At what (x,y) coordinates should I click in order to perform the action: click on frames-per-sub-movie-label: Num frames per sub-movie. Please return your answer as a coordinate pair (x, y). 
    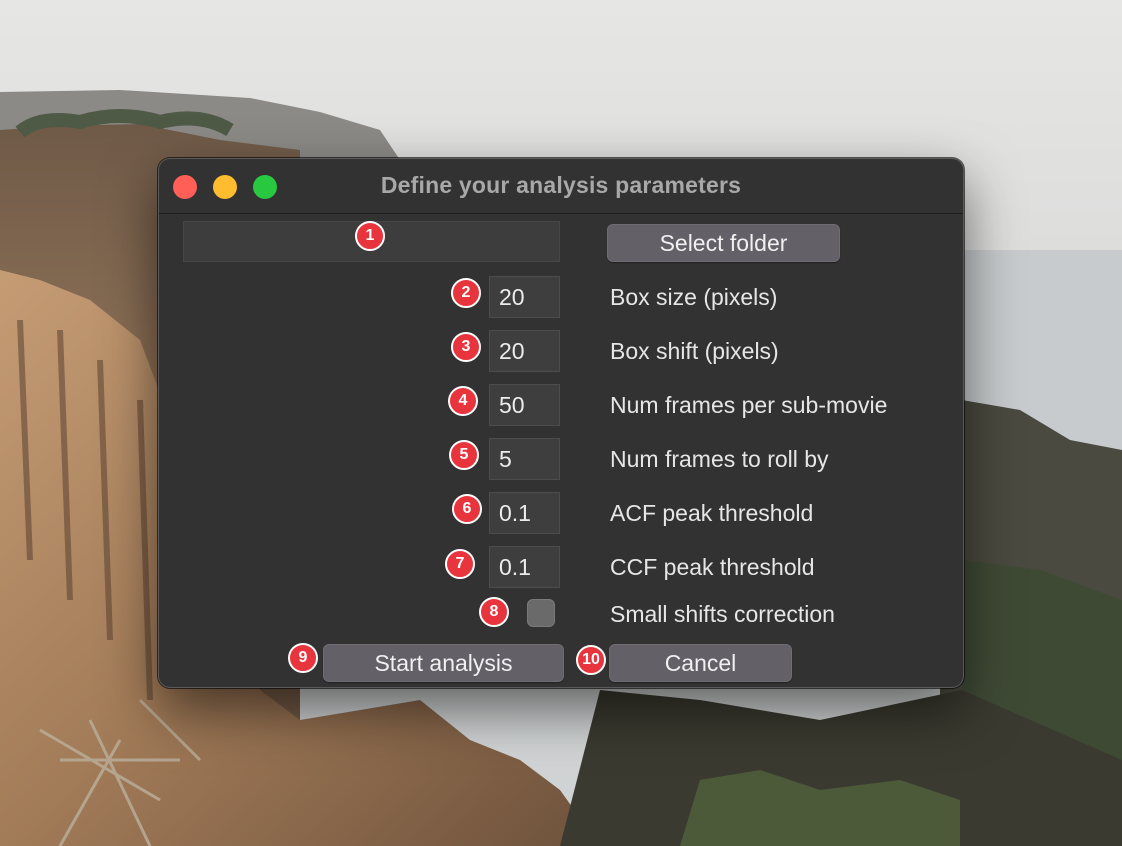
    Looking at the image, I should click on (749, 405).